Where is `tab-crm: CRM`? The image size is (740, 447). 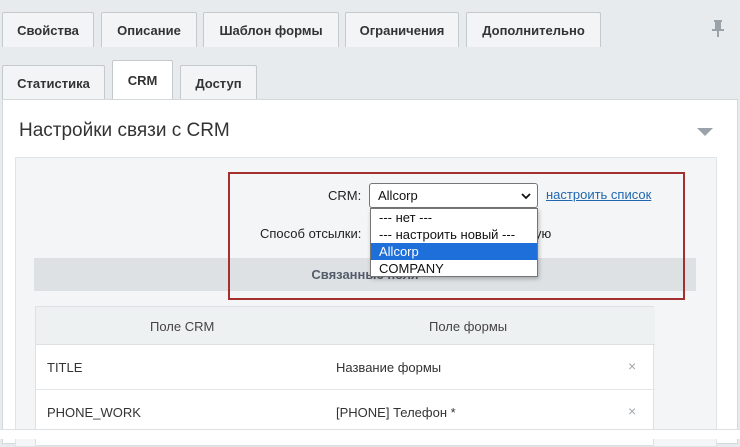
tab-crm: CRM is located at coordinates (142, 80).